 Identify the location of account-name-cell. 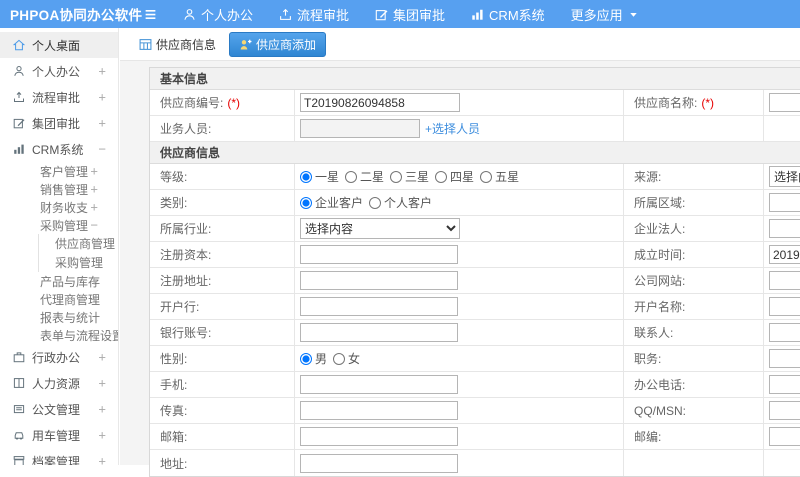
(782, 306).